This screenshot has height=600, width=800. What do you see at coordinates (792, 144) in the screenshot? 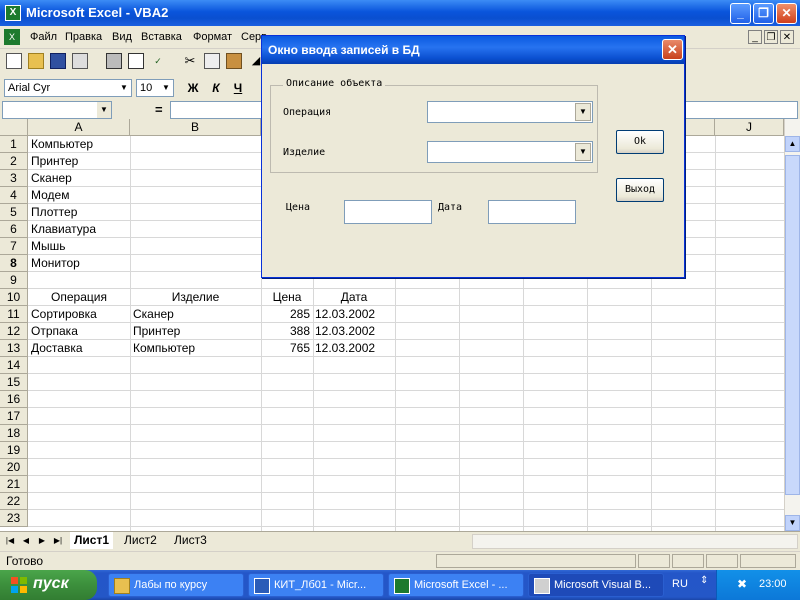
I see `scroll-up-button: ▲` at bounding box center [792, 144].